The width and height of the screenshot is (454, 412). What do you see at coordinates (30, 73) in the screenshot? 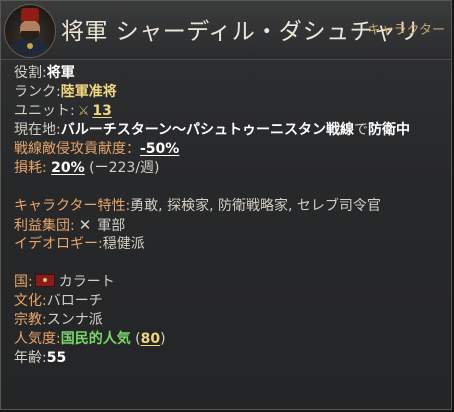
I see `role-label: 役割:` at bounding box center [30, 73].